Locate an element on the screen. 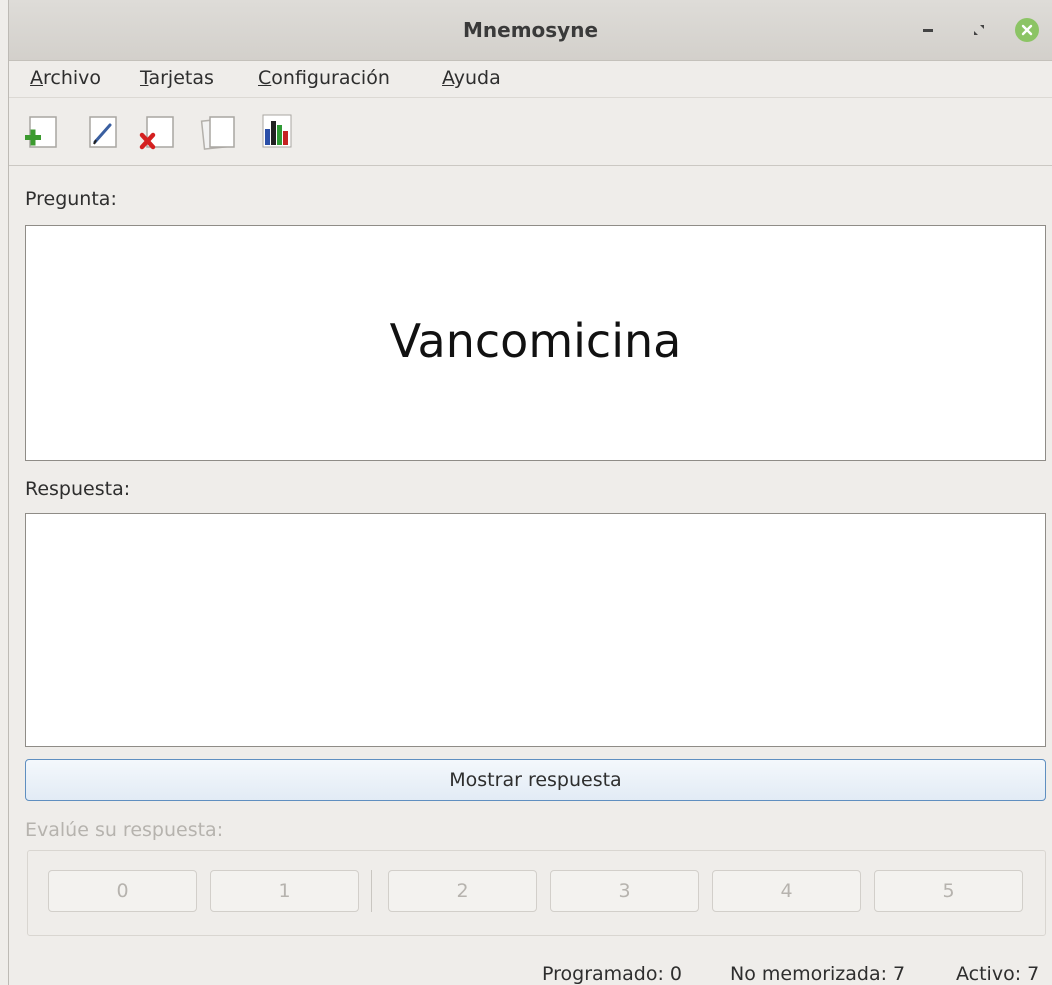 The image size is (1052, 985). delete-card-button is located at coordinates (157, 132).